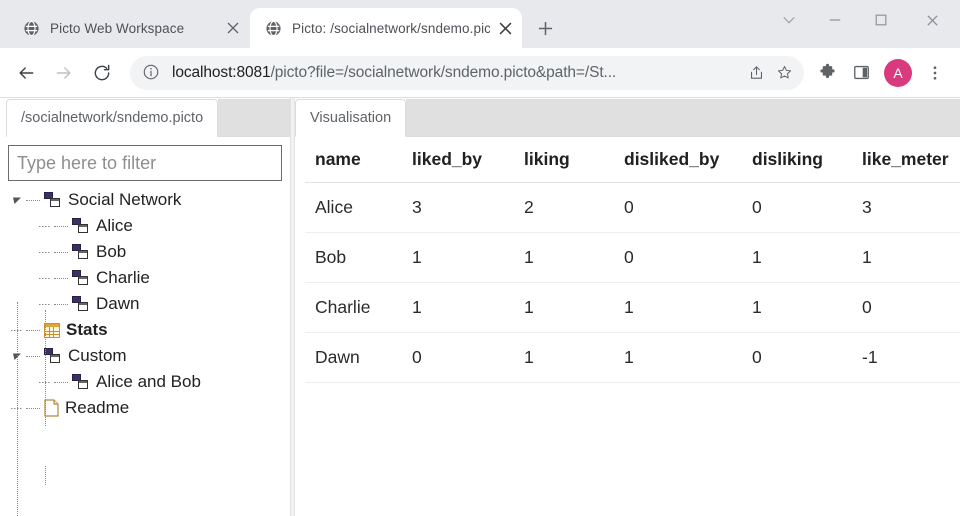  What do you see at coordinates (150, 356) in the screenshot?
I see `tree-item: Custom` at bounding box center [150, 356].